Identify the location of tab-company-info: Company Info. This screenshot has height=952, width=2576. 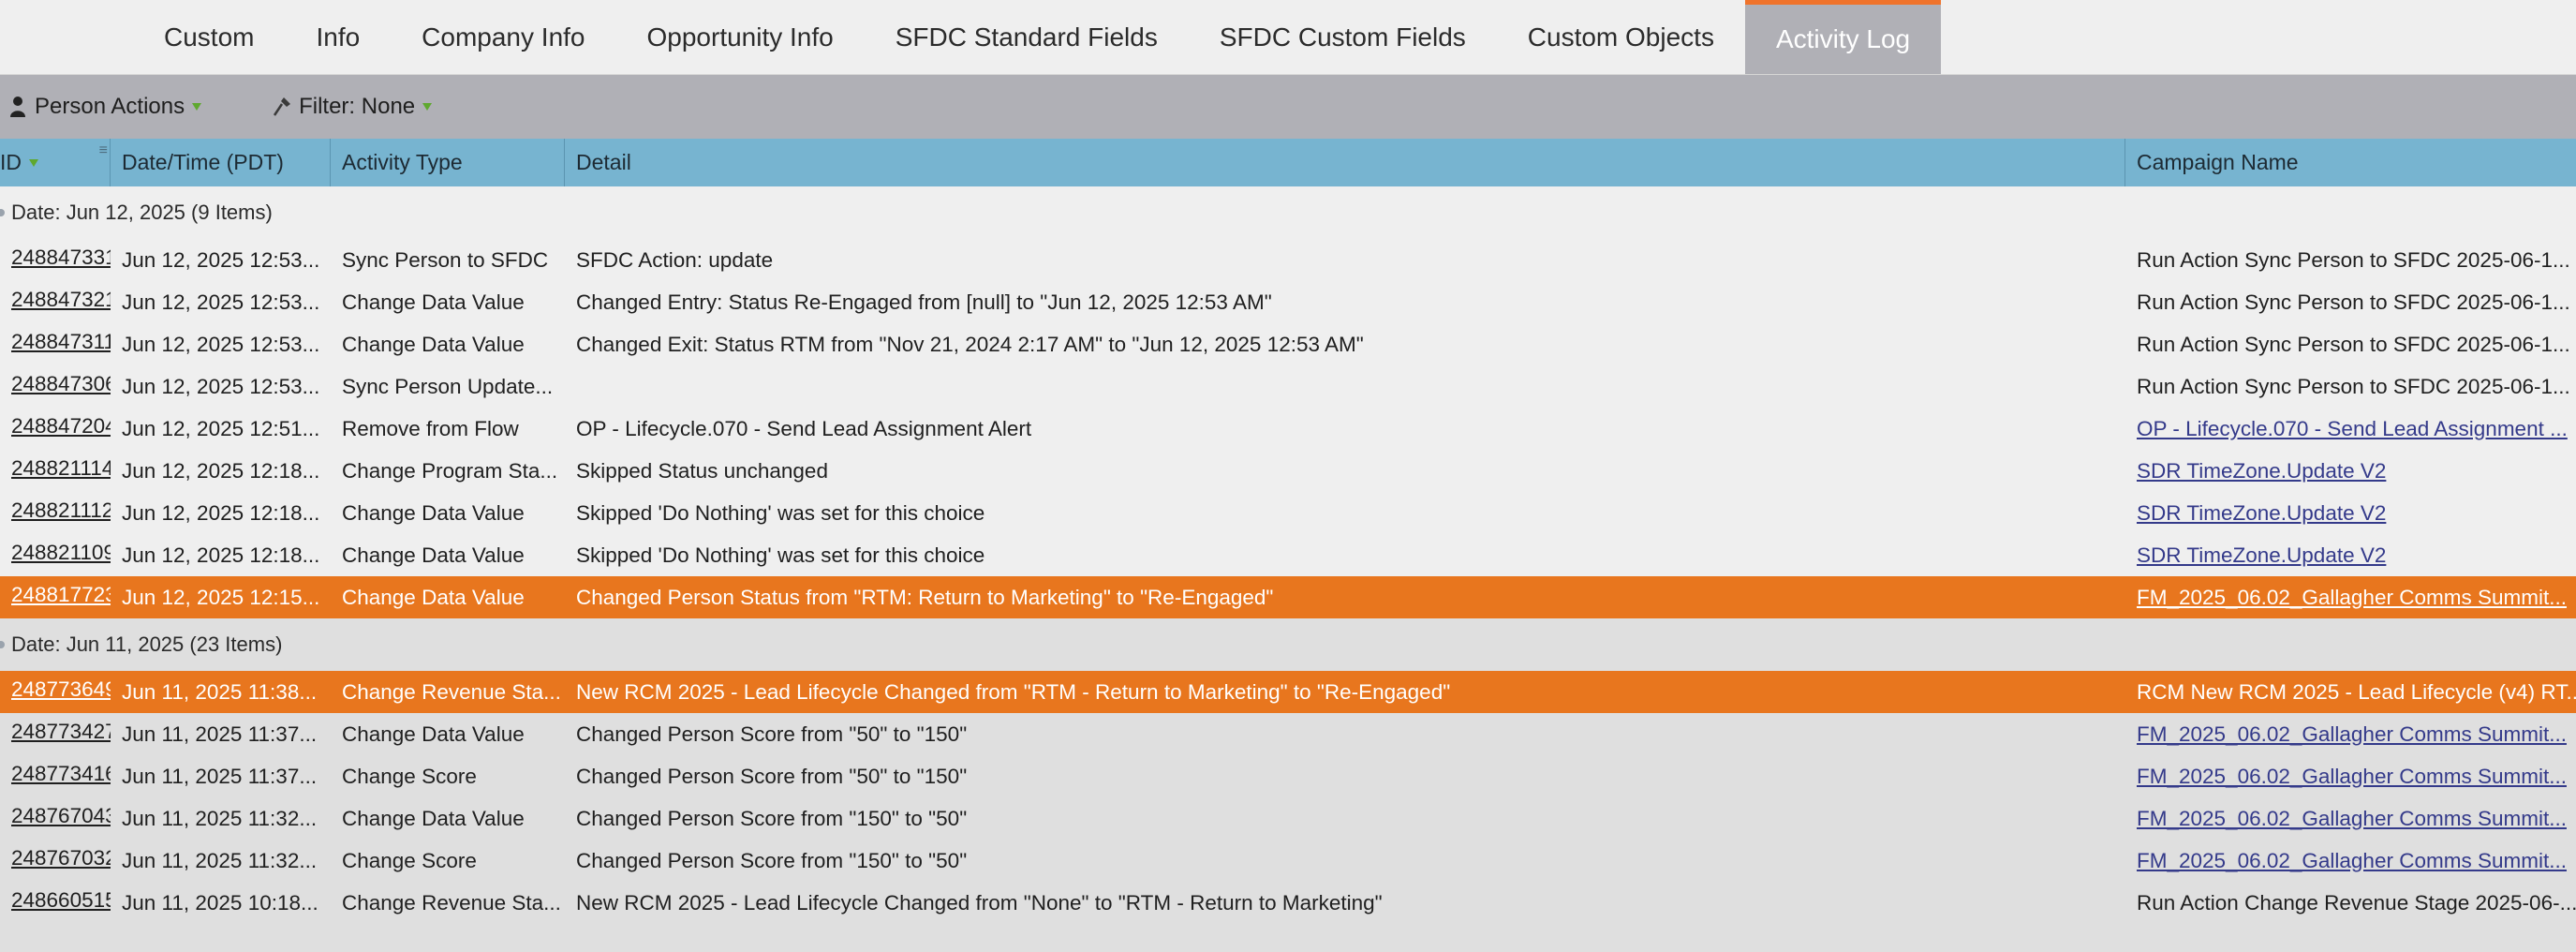
(503, 37).